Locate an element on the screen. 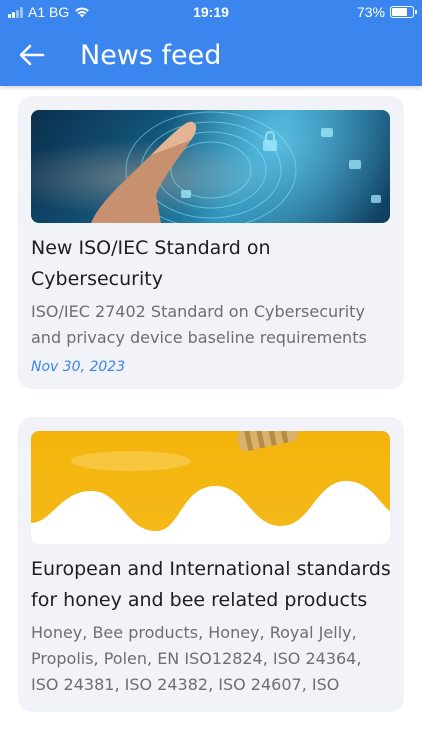 This screenshot has height=750, width=422. back-button is located at coordinates (32, 55).